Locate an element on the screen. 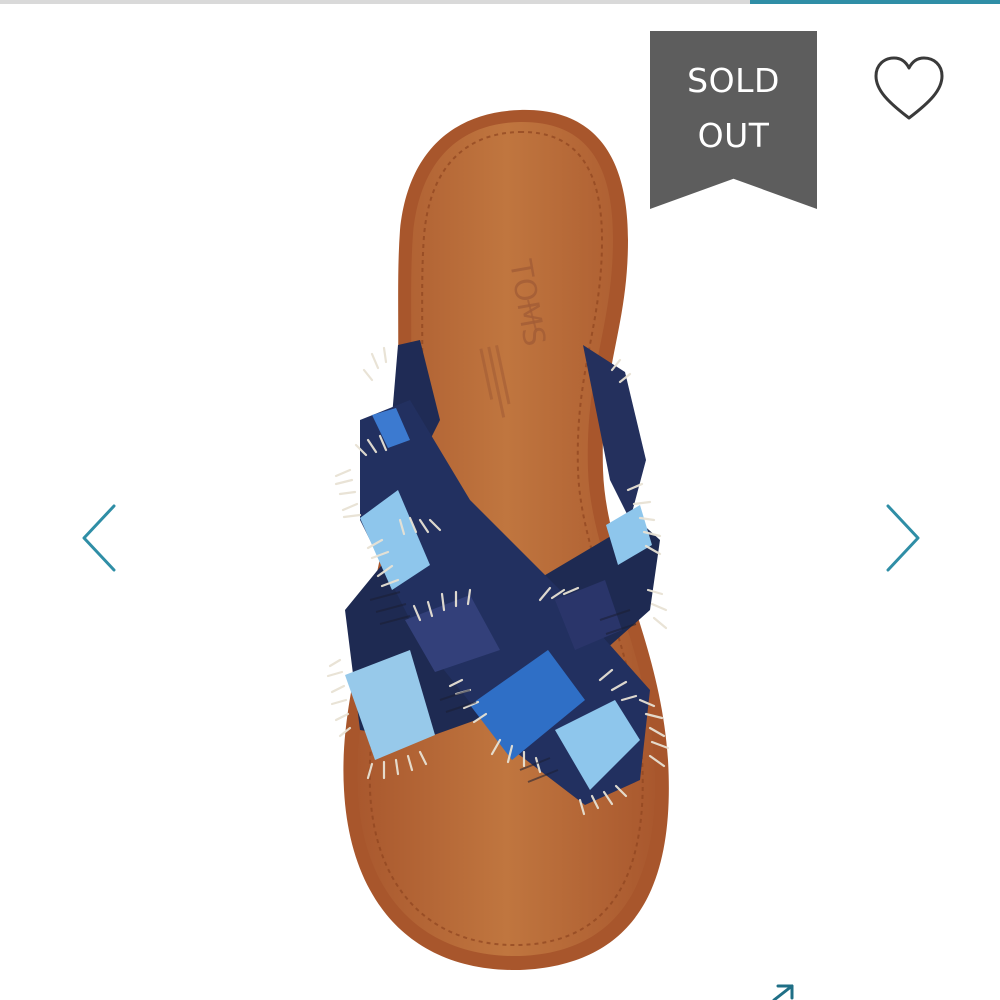 The width and height of the screenshot is (1000, 1000). next-image-button is located at coordinates (903, 538).